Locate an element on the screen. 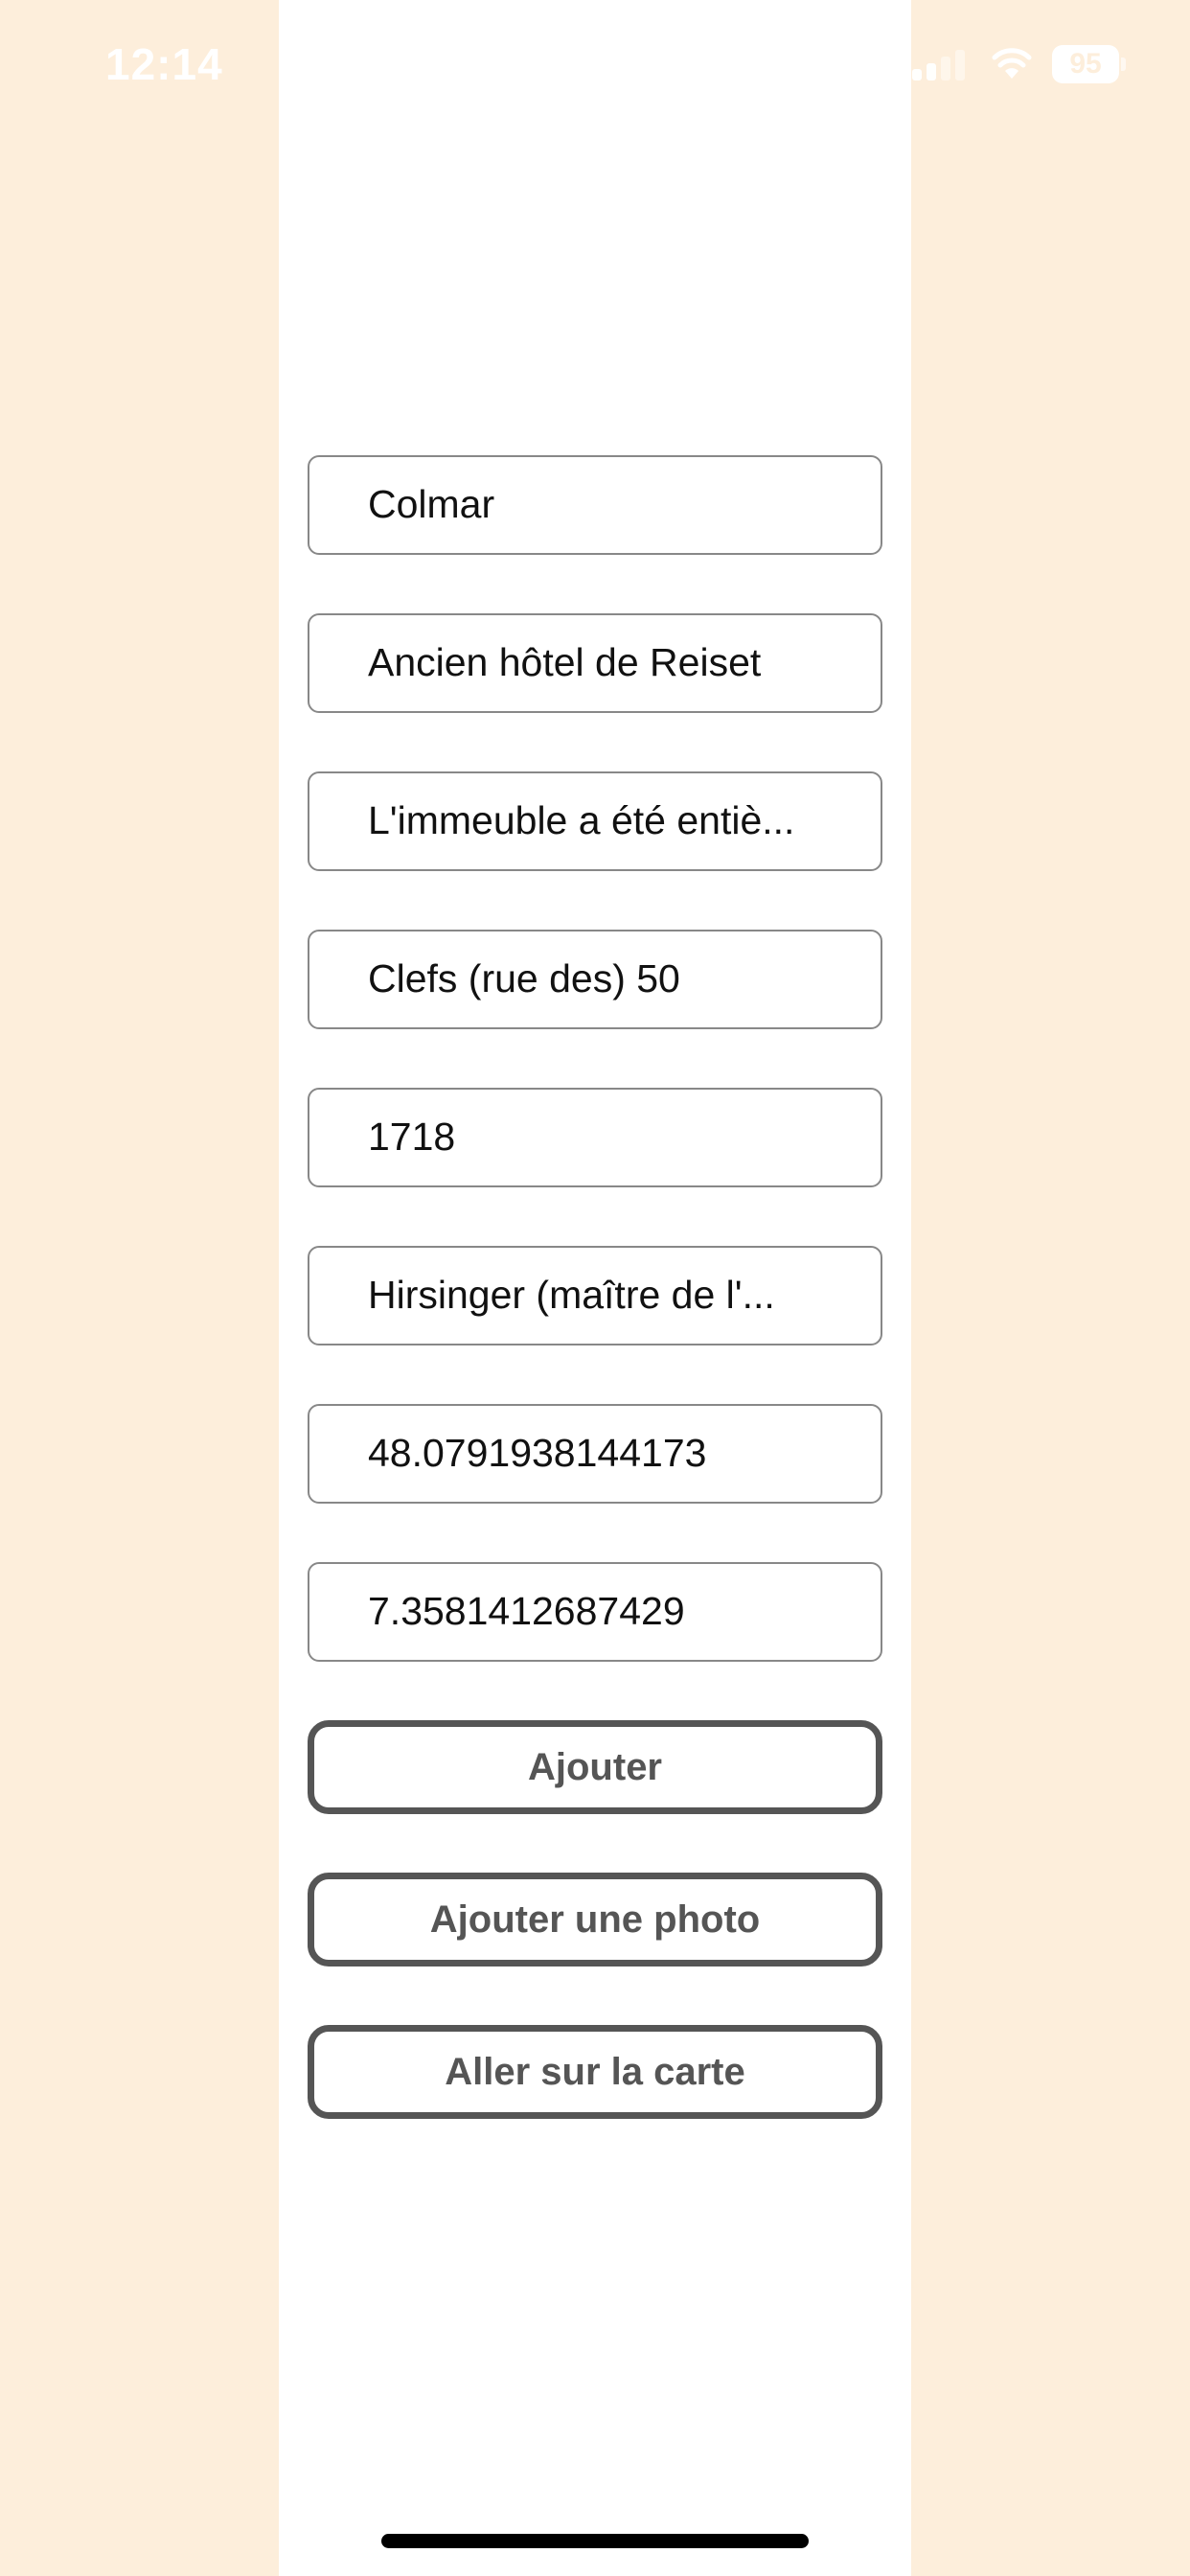 This screenshot has width=1190, height=2576. battery-level: 95 is located at coordinates (1085, 64).